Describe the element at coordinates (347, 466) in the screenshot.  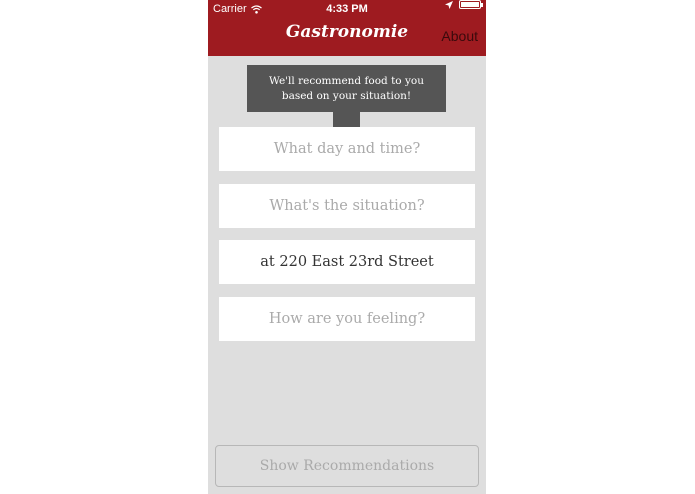
I see `show-recommendations-button: Show Recommendations` at that location.